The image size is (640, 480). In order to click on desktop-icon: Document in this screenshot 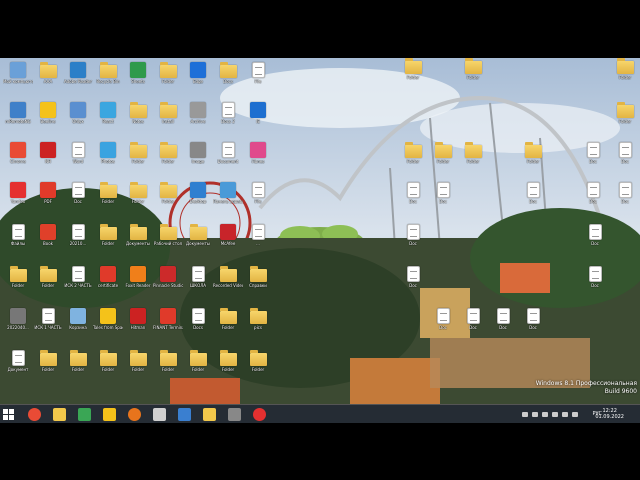, I will do `click(228, 153)`.